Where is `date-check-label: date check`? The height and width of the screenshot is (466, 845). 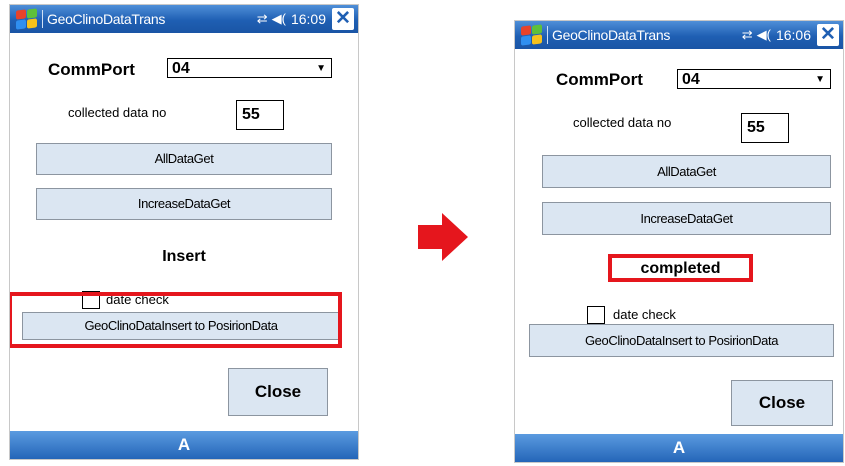
date-check-label: date check is located at coordinates (644, 314).